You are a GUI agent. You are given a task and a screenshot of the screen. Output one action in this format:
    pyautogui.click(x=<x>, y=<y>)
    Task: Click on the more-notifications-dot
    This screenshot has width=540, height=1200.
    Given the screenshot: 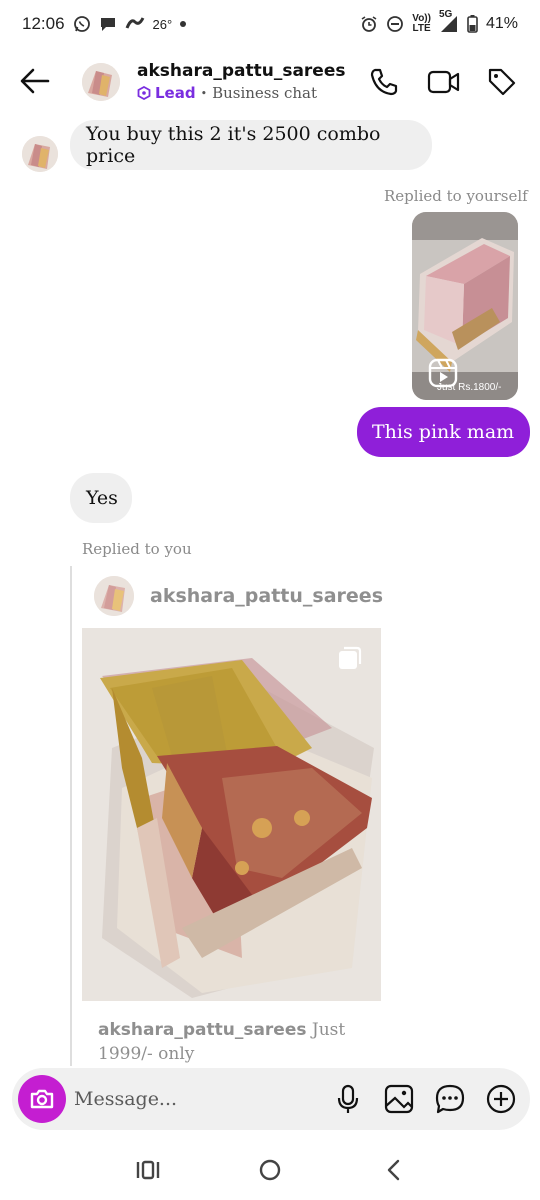 What is the action you would take?
    pyautogui.click(x=183, y=24)
    